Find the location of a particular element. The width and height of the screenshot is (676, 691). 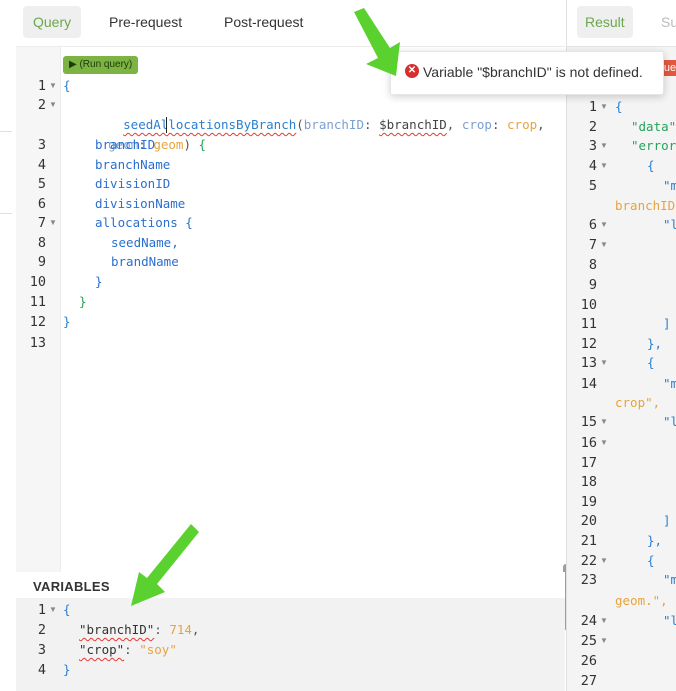

crop-key: "crop" is located at coordinates (102, 649).